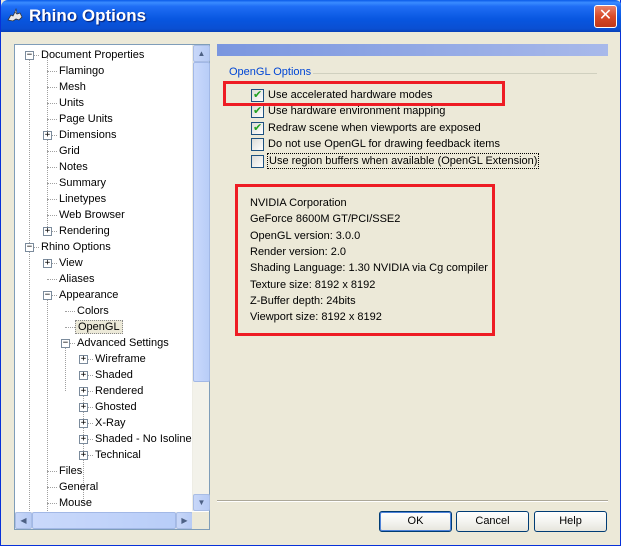 This screenshot has width=621, height=546. I want to click on tree-item: Shaded - No Isoline, so click(143, 439).